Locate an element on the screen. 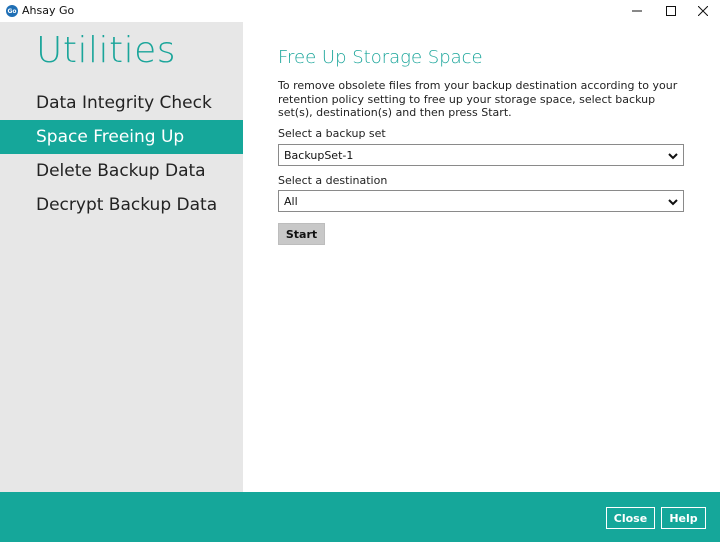  close-window-button is located at coordinates (703, 11).